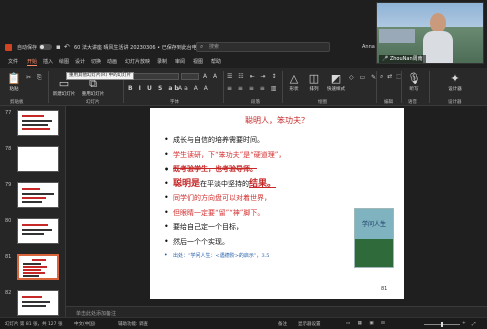  I want to click on group-label-designer: 设计器, so click(455, 102).